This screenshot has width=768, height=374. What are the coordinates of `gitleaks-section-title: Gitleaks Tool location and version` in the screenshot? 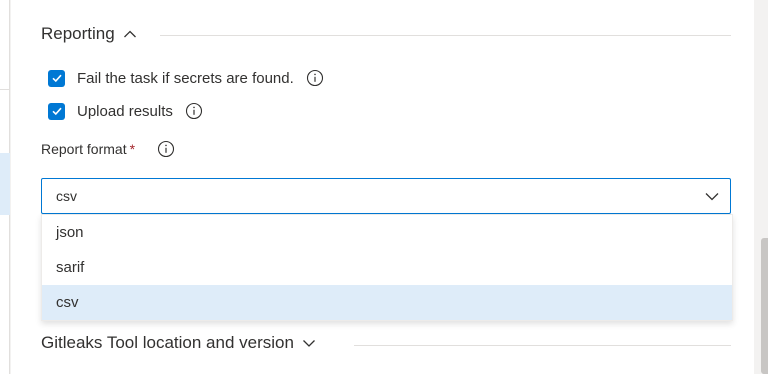 It's located at (167, 342).